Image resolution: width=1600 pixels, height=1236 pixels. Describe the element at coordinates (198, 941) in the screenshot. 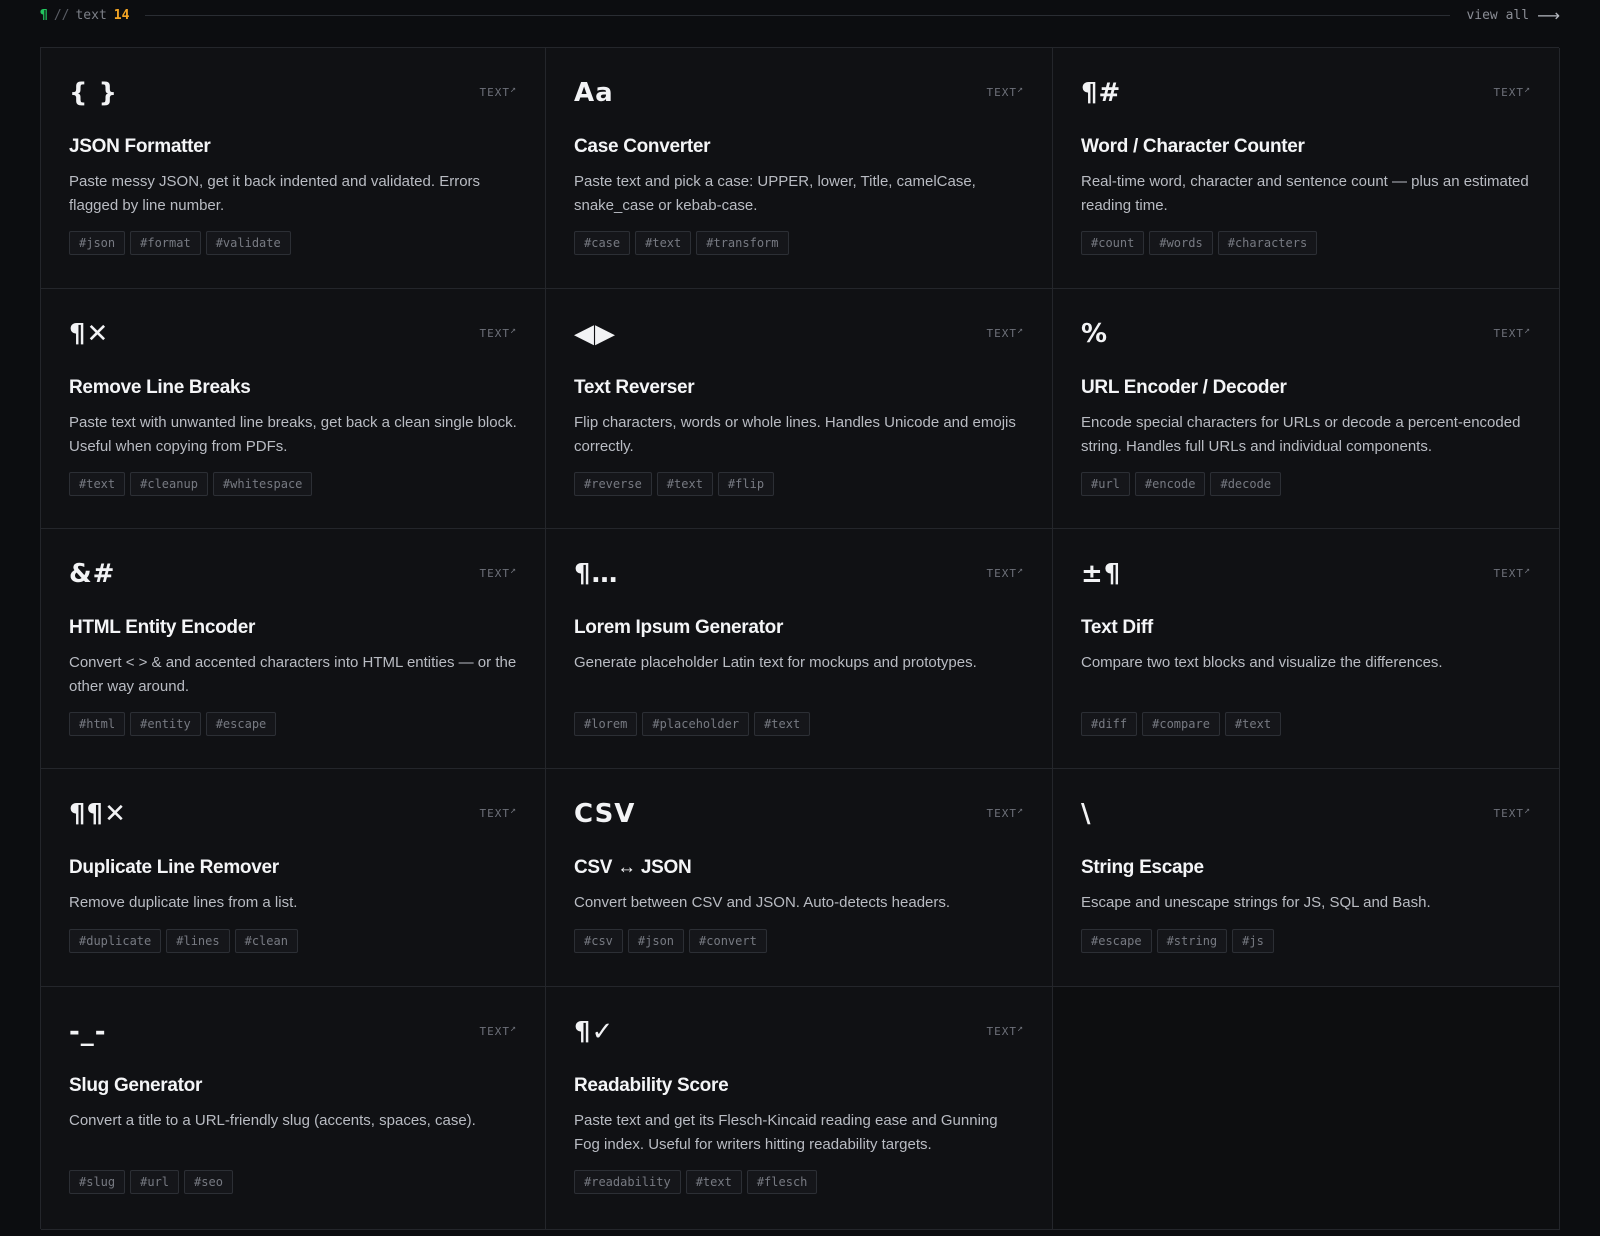

I see `tag-chip: #lines` at that location.